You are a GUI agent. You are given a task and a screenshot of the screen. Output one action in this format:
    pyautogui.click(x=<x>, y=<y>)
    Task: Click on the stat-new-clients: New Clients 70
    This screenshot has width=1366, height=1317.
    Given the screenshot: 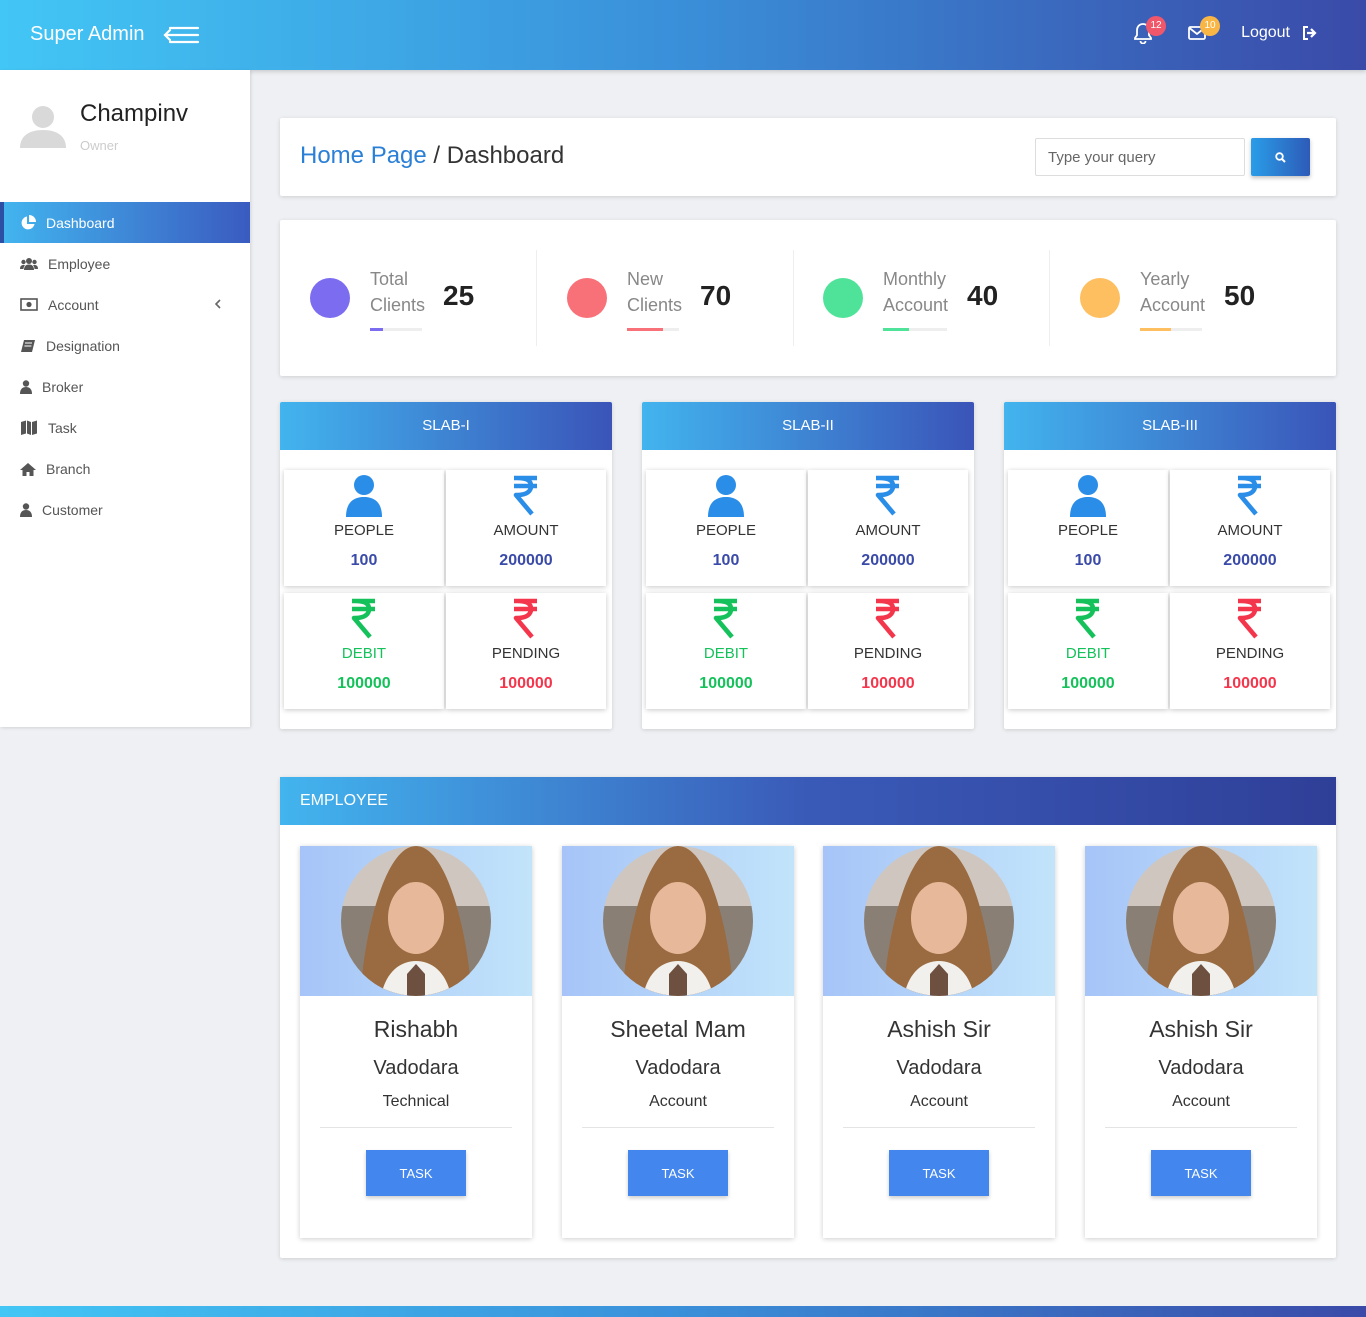 What is the action you would take?
    pyautogui.click(x=665, y=298)
    